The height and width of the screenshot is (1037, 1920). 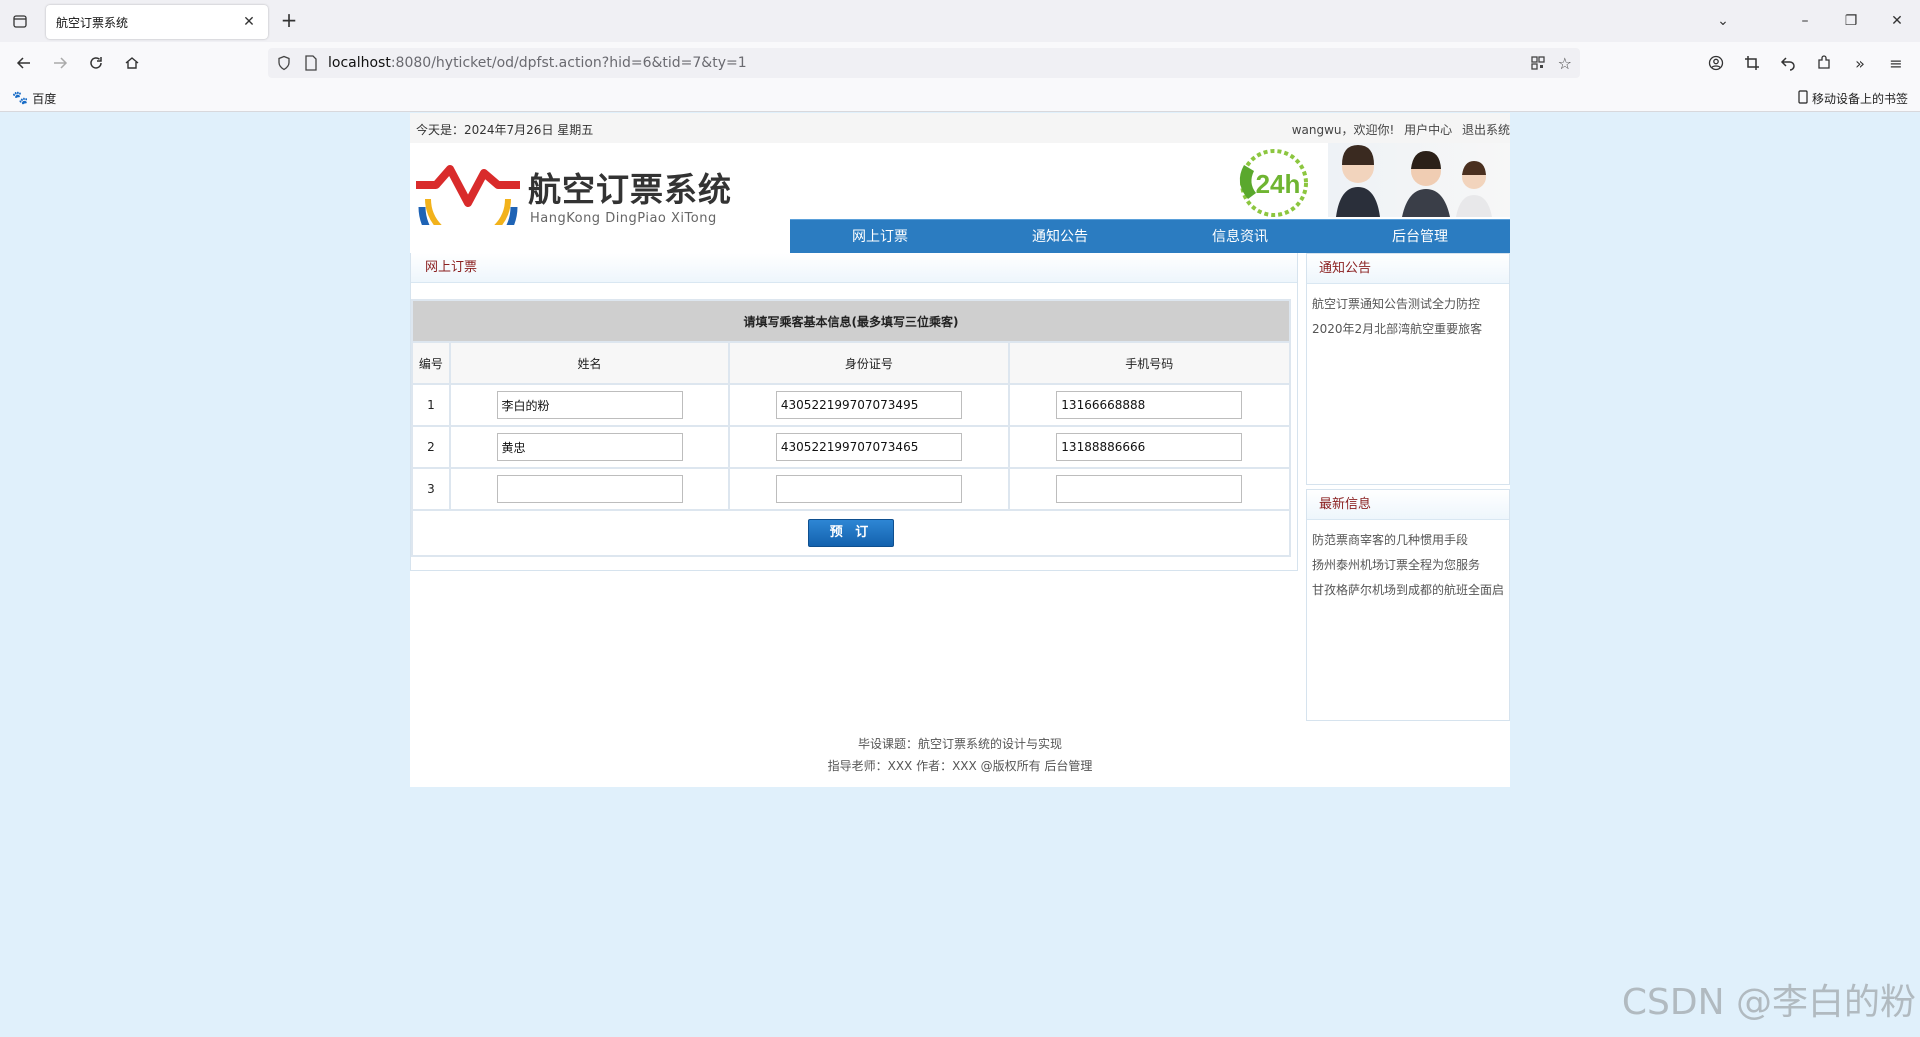 I want to click on tab-title: 航空订票系统, so click(x=92, y=22).